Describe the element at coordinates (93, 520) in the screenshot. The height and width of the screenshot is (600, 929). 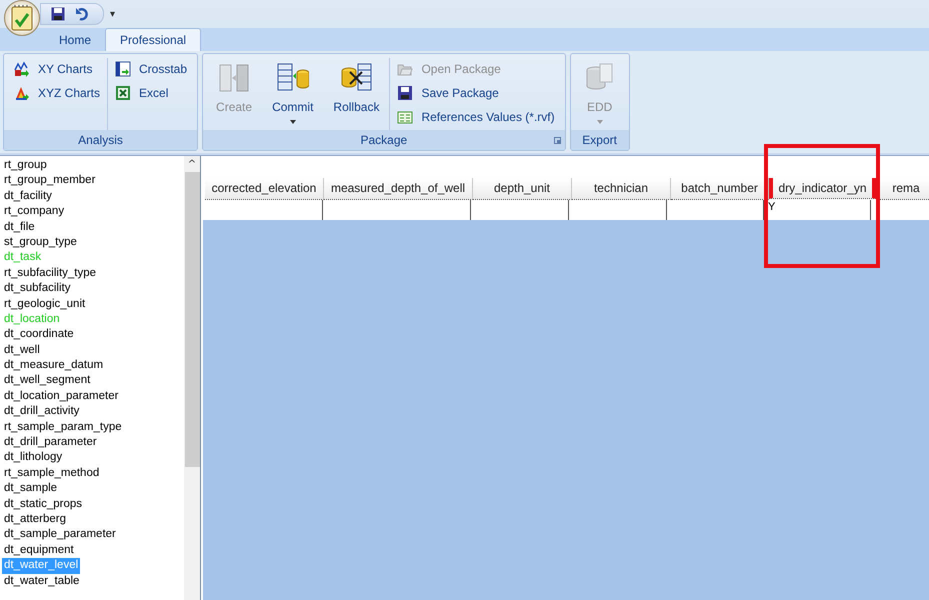
I see `table-list-item: dt_atterberg` at that location.